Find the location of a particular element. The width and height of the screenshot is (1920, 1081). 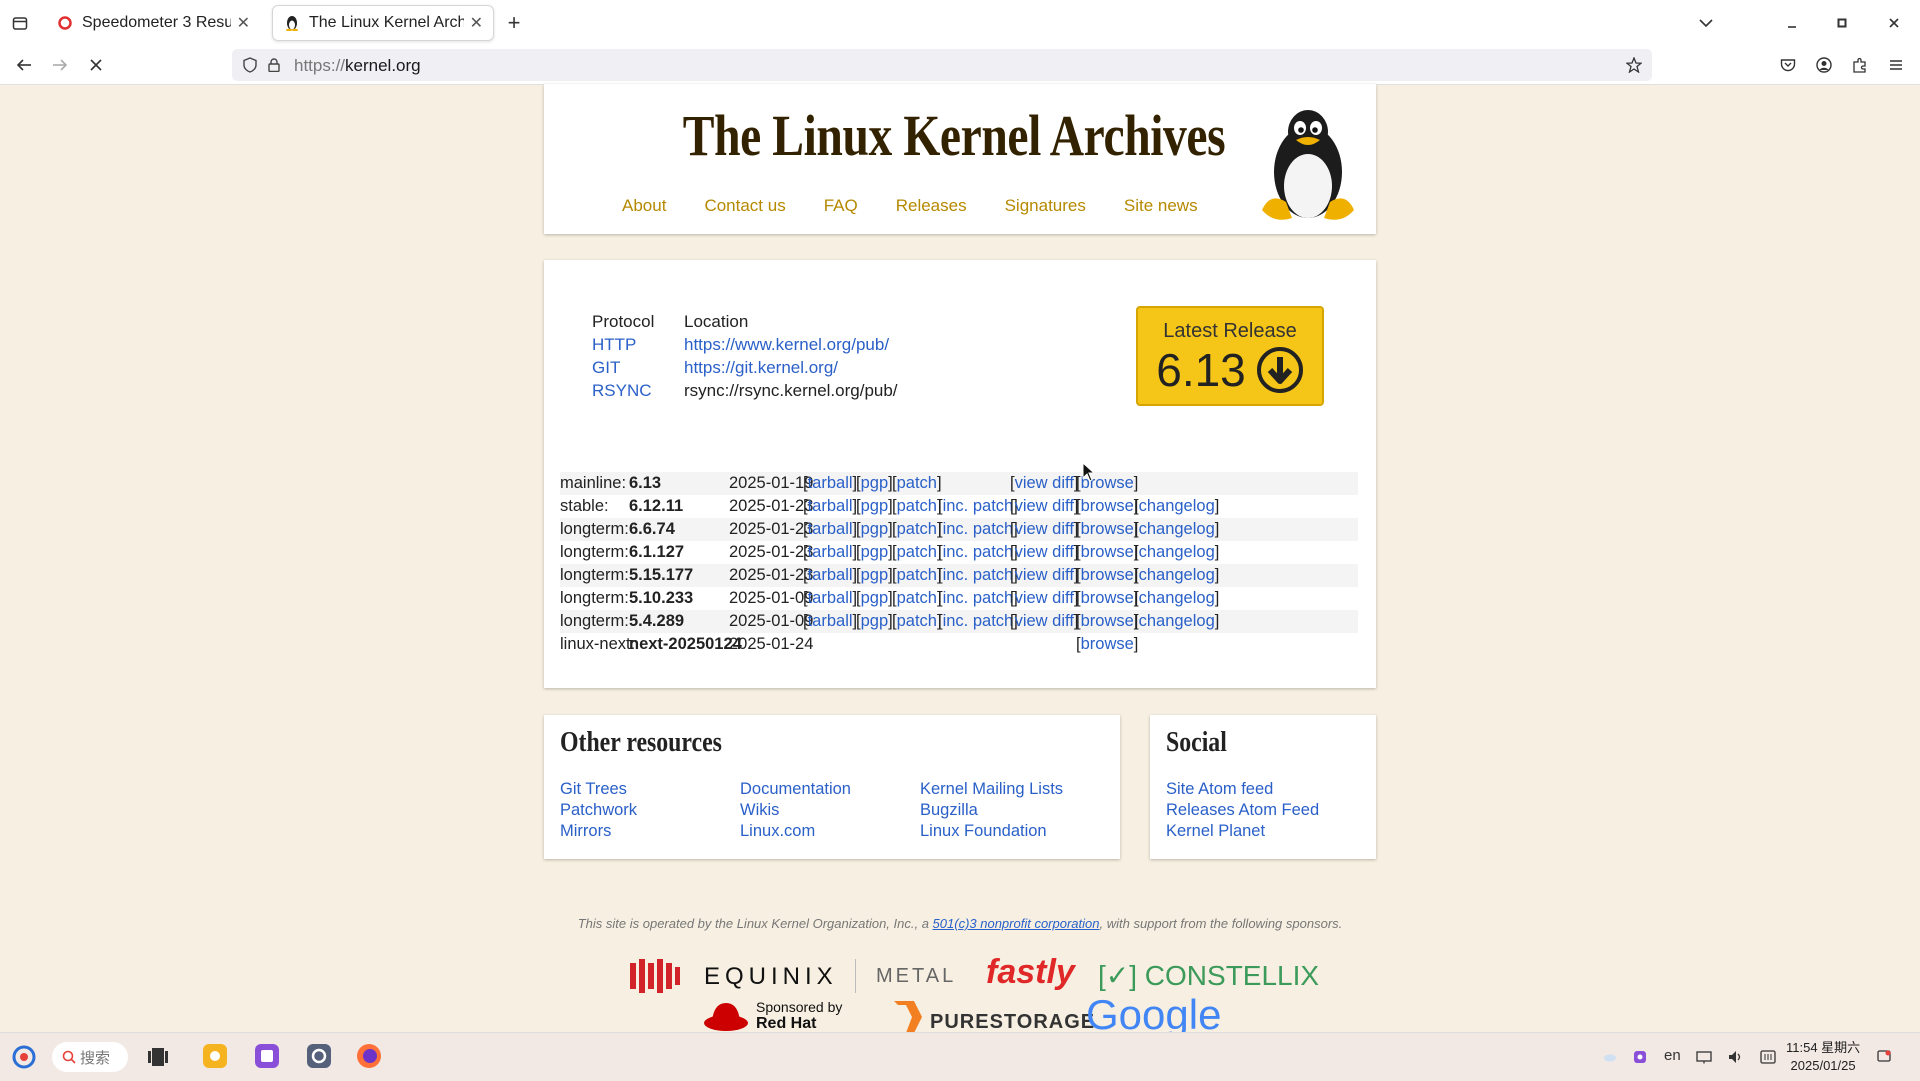

location-http: https://www.kernel.org/pub/ is located at coordinates (786, 345).